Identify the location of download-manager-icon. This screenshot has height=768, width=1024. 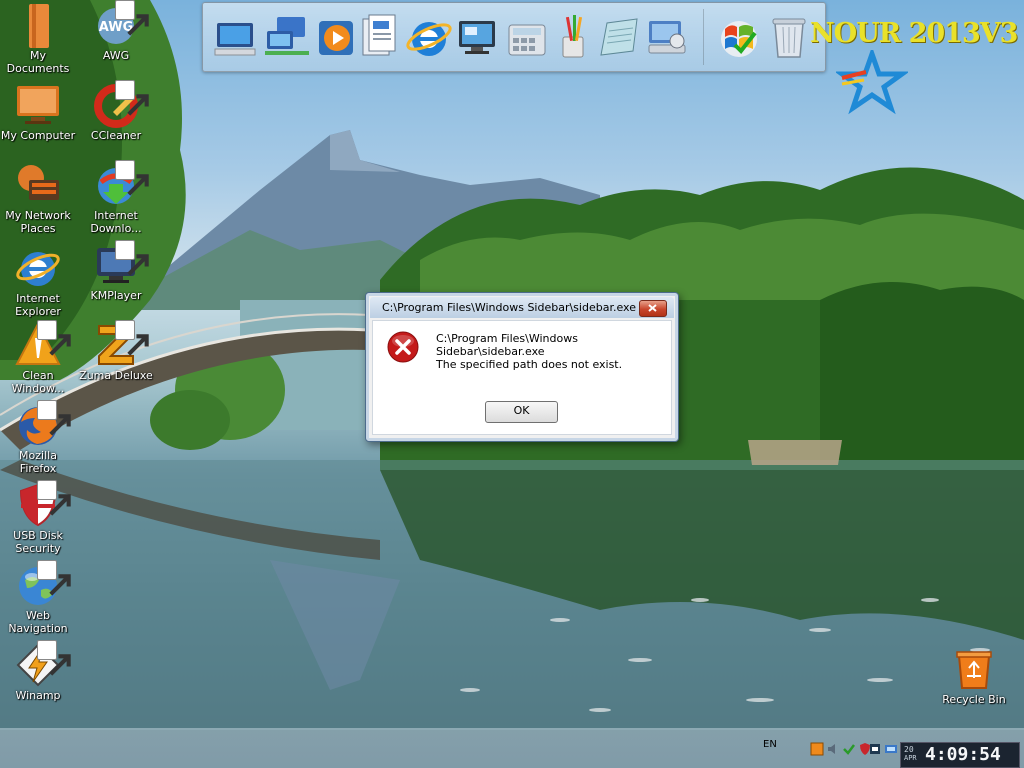
(121, 184).